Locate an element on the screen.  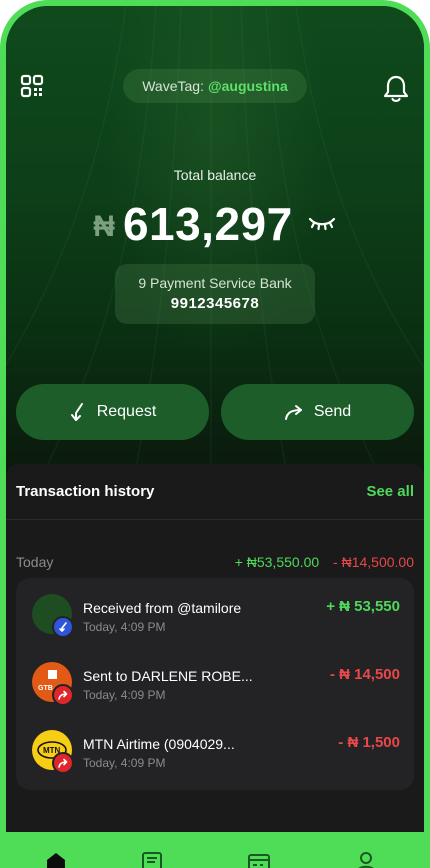
transaction-history-title: Transaction history is located at coordinates (85, 491).